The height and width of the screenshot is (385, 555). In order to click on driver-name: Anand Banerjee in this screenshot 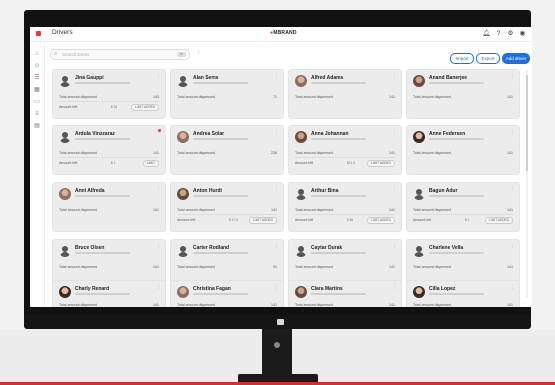, I will do `click(448, 78)`.